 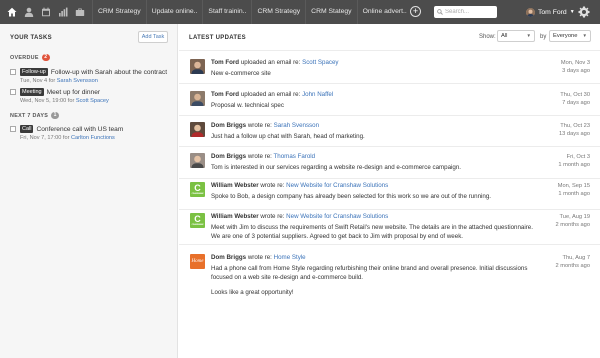 I want to click on task-title: Conference call with US team, so click(x=79, y=129).